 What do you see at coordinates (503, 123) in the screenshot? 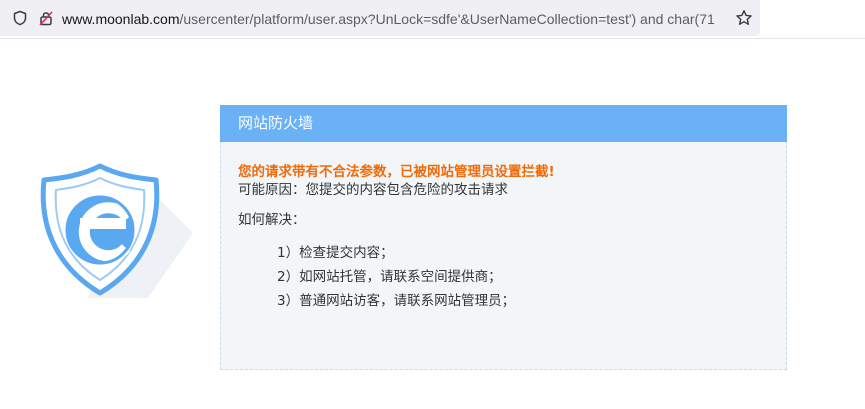
I see `panel-header: 网站防火墙` at bounding box center [503, 123].